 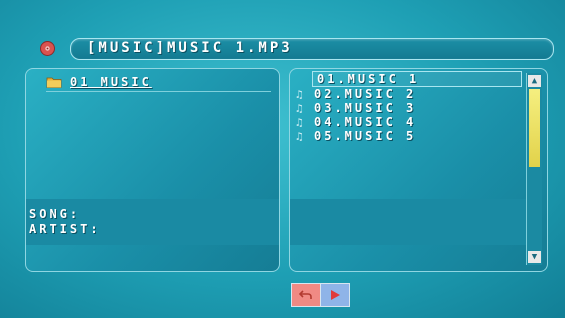 I want to click on triangle-up-icon: ▲, so click(x=534, y=81).